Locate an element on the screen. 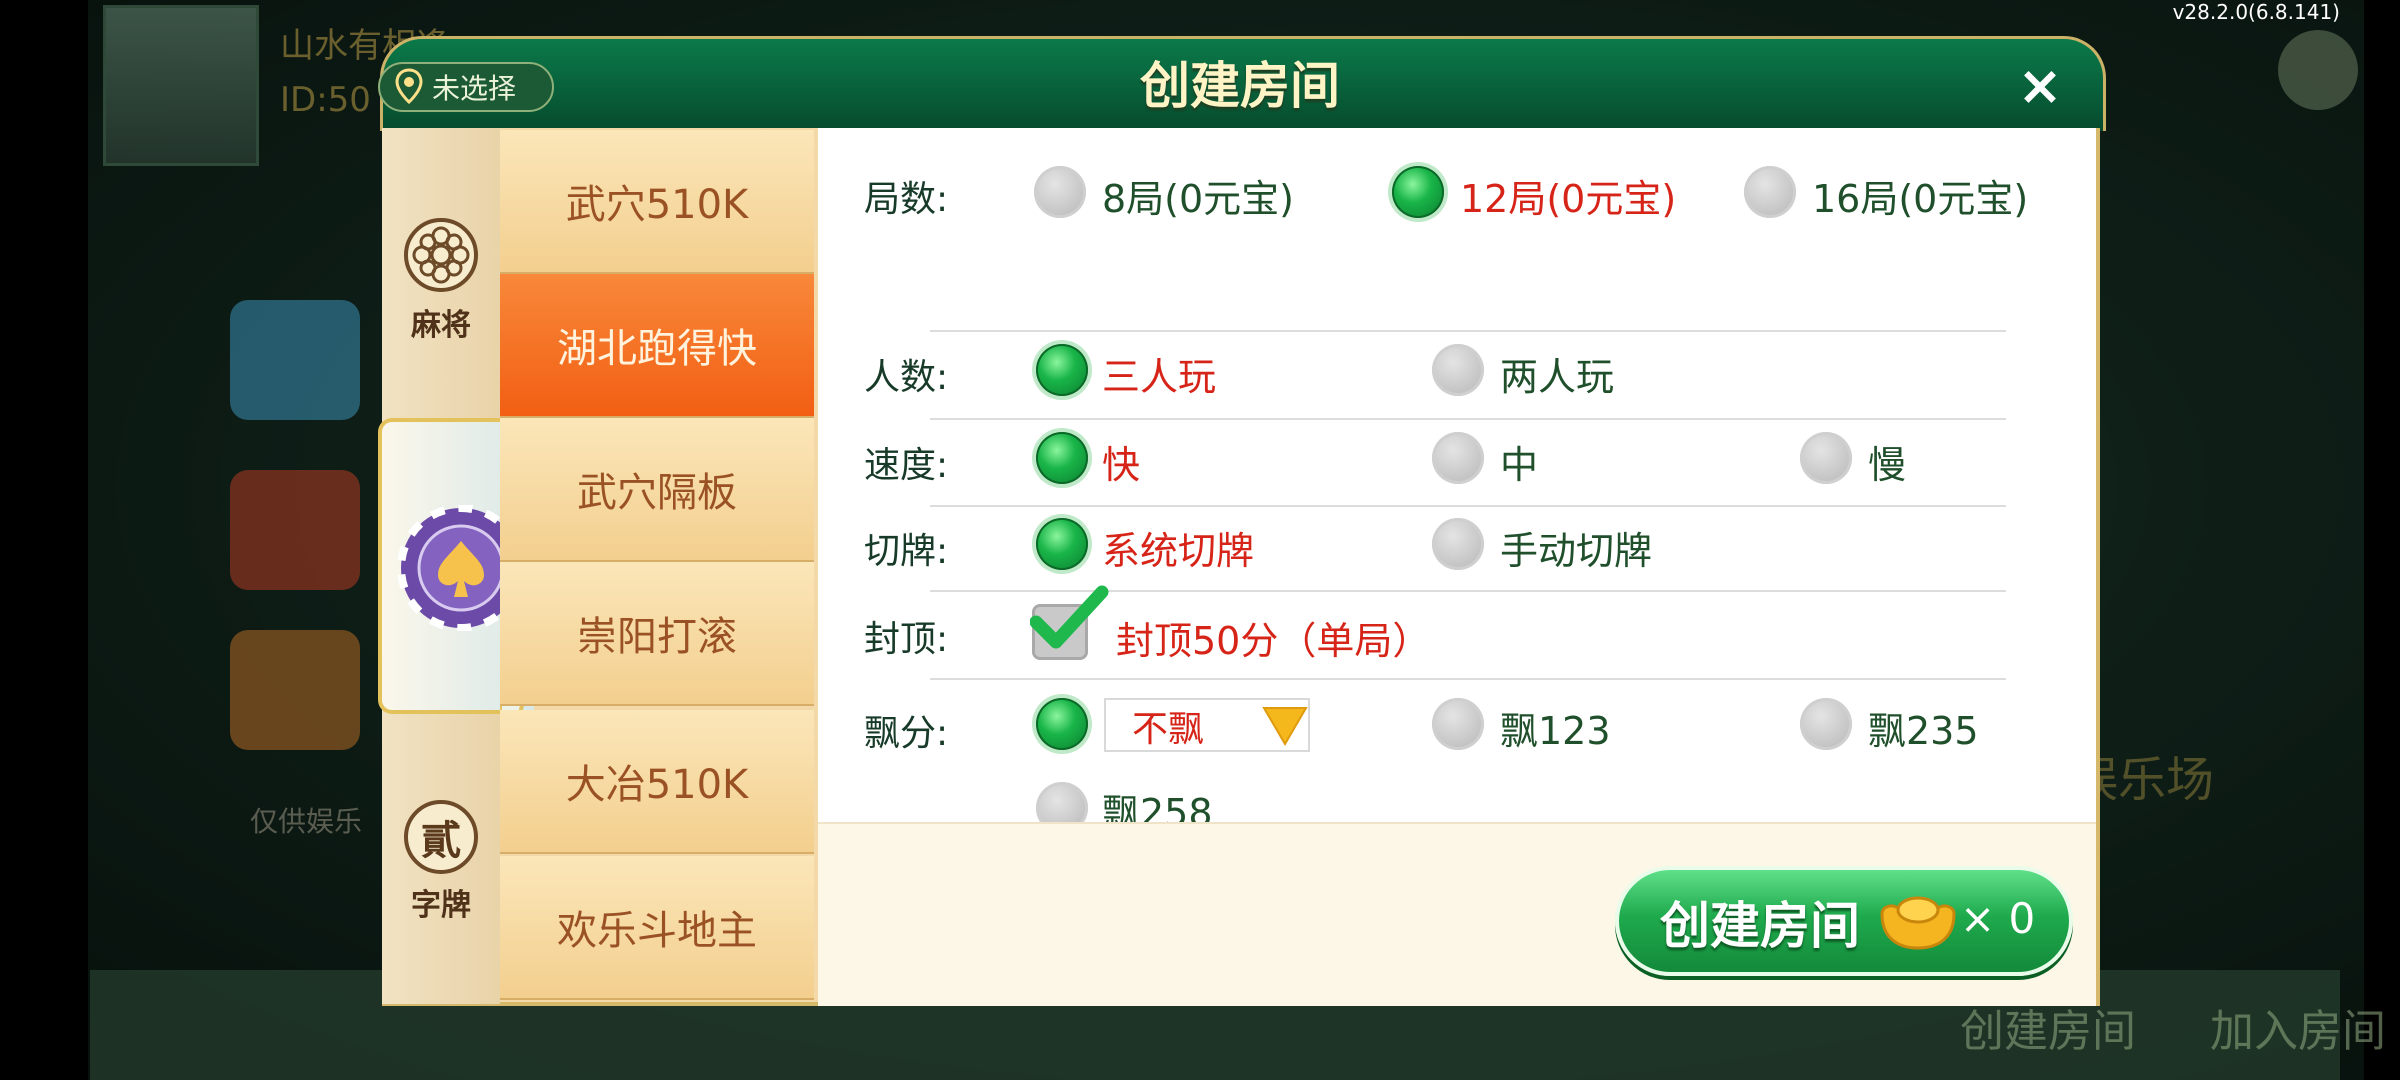 The image size is (2400, 1080). rounds-label: 局数: is located at coordinates (906, 199).